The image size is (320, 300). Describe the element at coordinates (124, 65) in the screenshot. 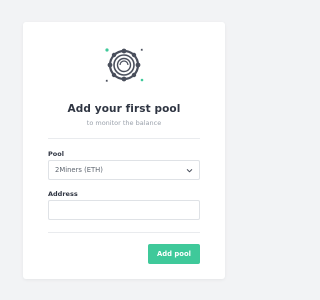

I see `mining-pool-icon` at that location.